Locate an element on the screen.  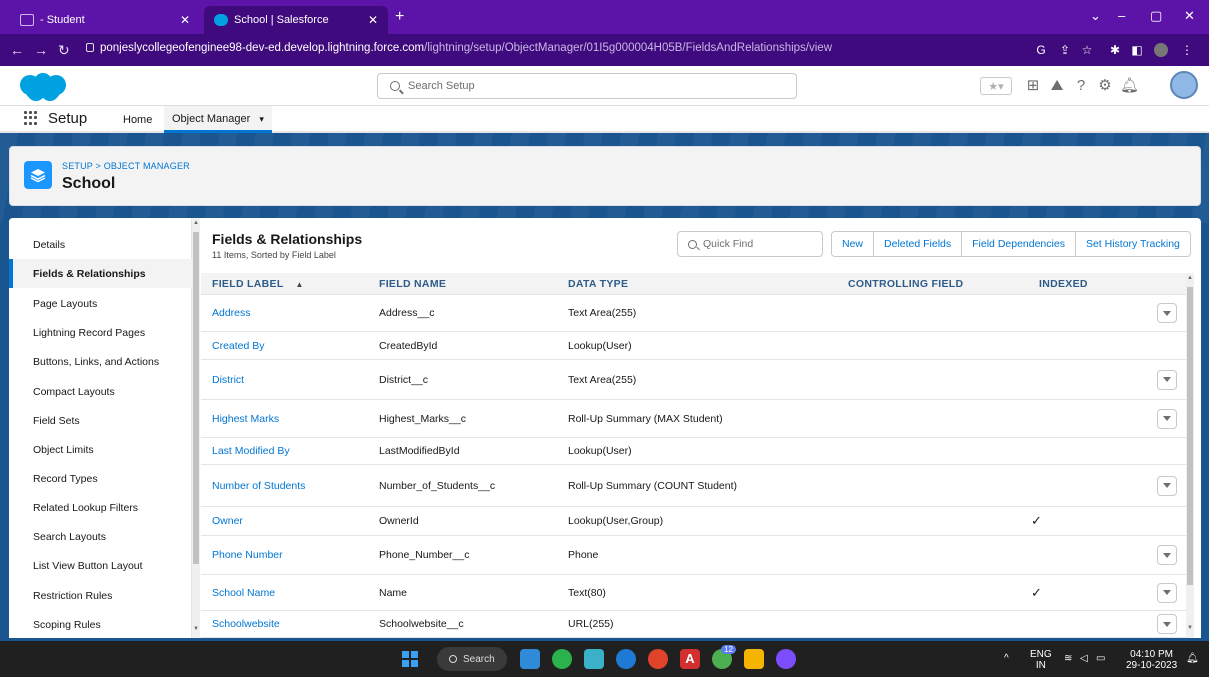
volume-icon: ◁ is located at coordinates (1084, 658).